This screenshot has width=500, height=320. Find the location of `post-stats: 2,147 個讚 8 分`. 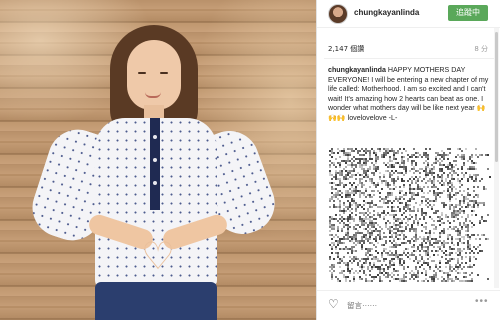

post-stats: 2,147 個讚 8 分 is located at coordinates (408, 48).